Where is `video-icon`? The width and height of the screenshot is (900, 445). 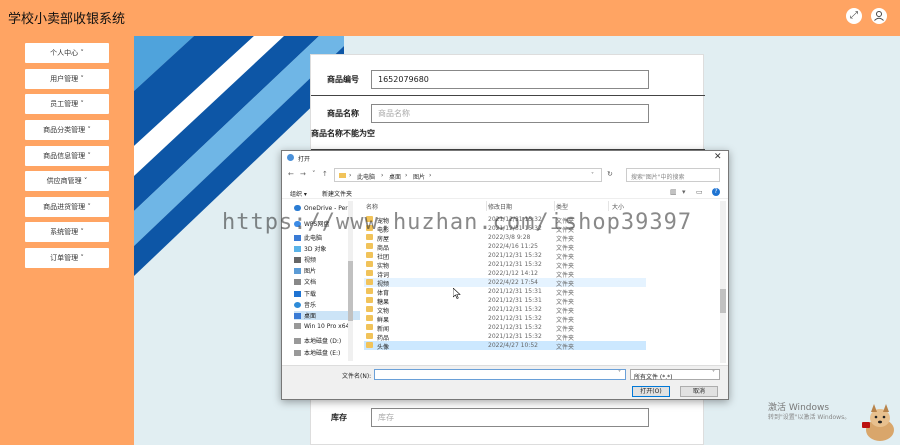 video-icon is located at coordinates (297, 260).